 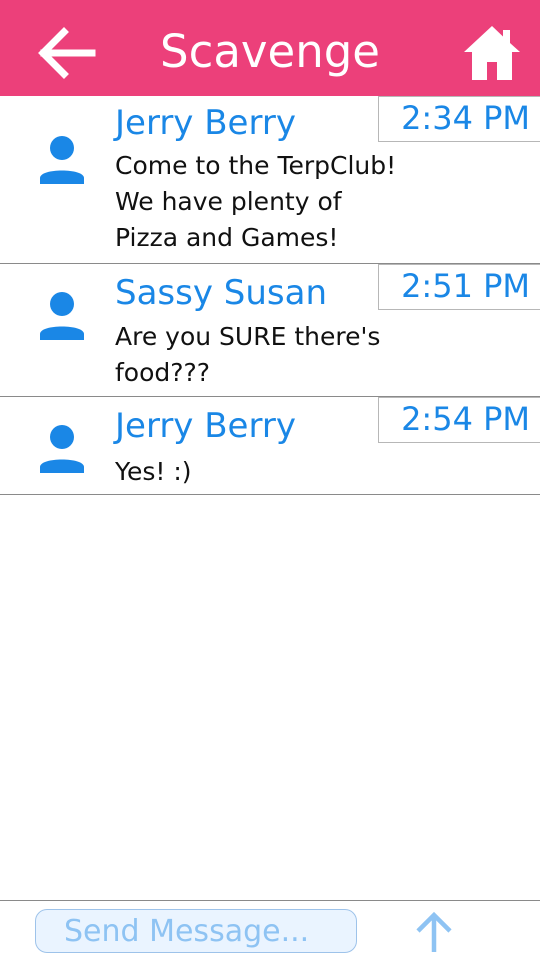 I want to click on arrow-left-icon, so click(x=67, y=53).